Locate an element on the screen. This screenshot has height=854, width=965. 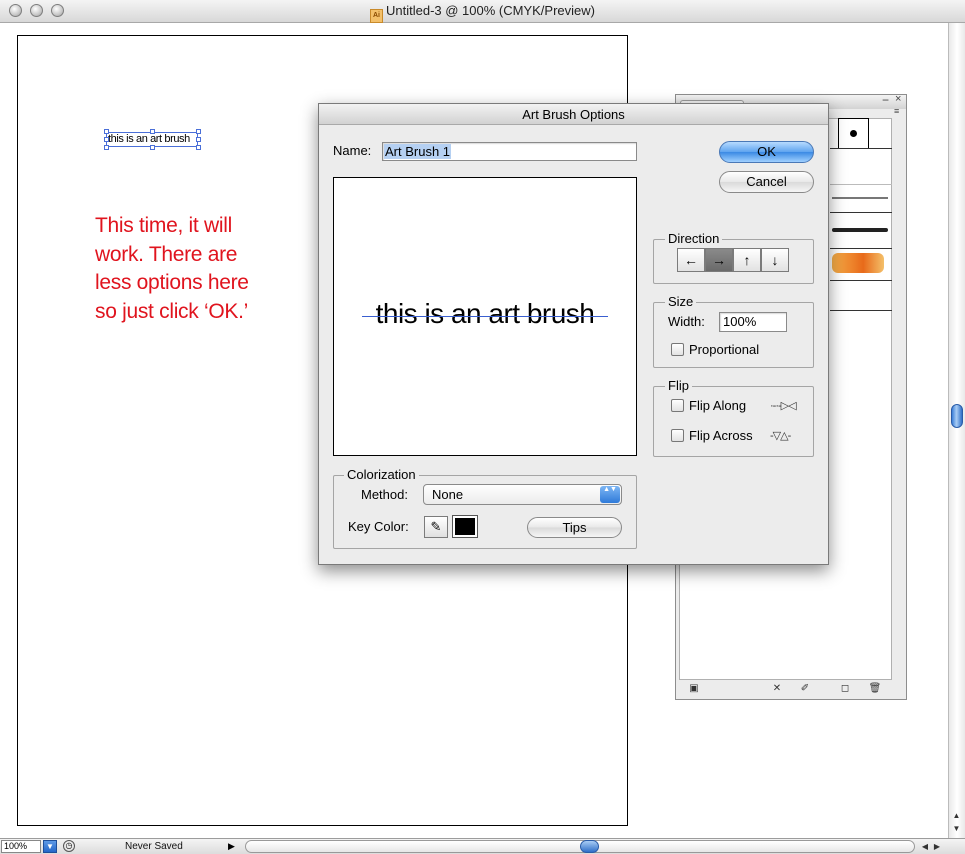
key-color-fill is located at coordinates (465, 526).